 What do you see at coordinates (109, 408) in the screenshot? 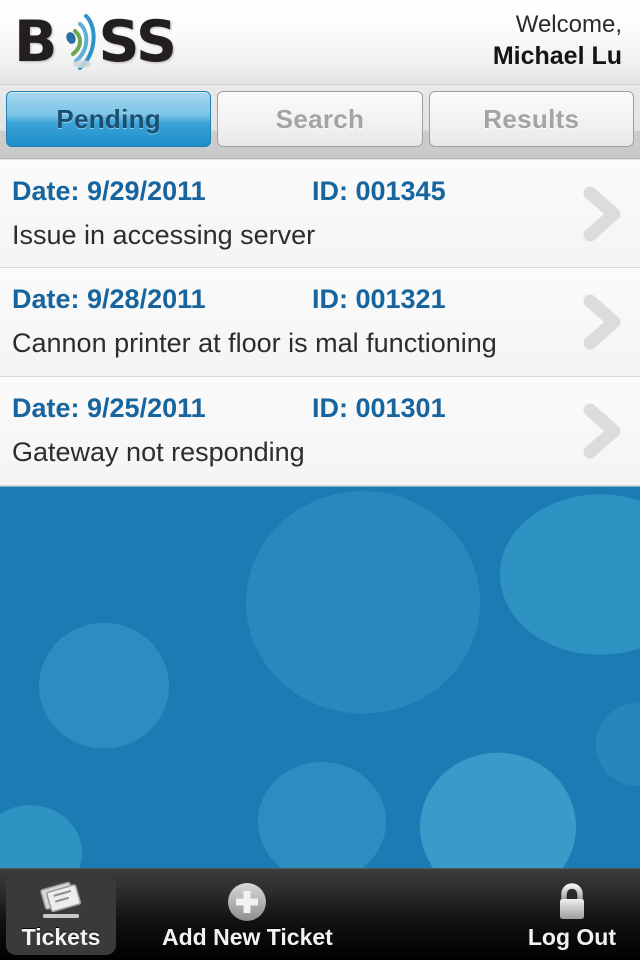
I see `ticket-date: Date: 9/25/2011` at bounding box center [109, 408].